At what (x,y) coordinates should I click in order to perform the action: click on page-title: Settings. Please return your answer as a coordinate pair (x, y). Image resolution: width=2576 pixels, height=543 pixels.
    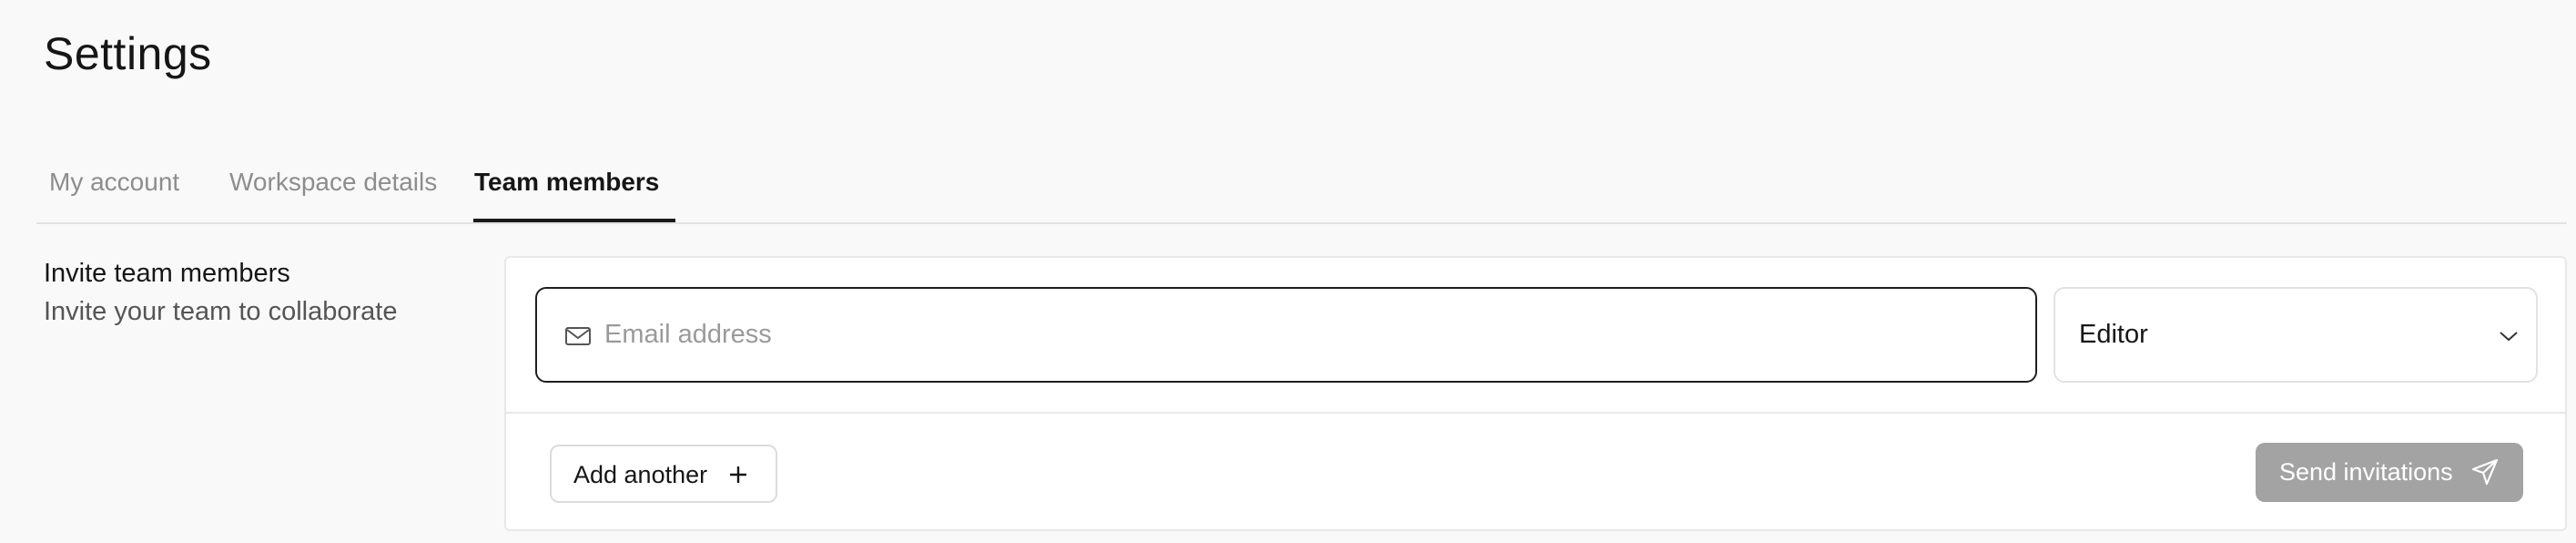
    Looking at the image, I should click on (128, 54).